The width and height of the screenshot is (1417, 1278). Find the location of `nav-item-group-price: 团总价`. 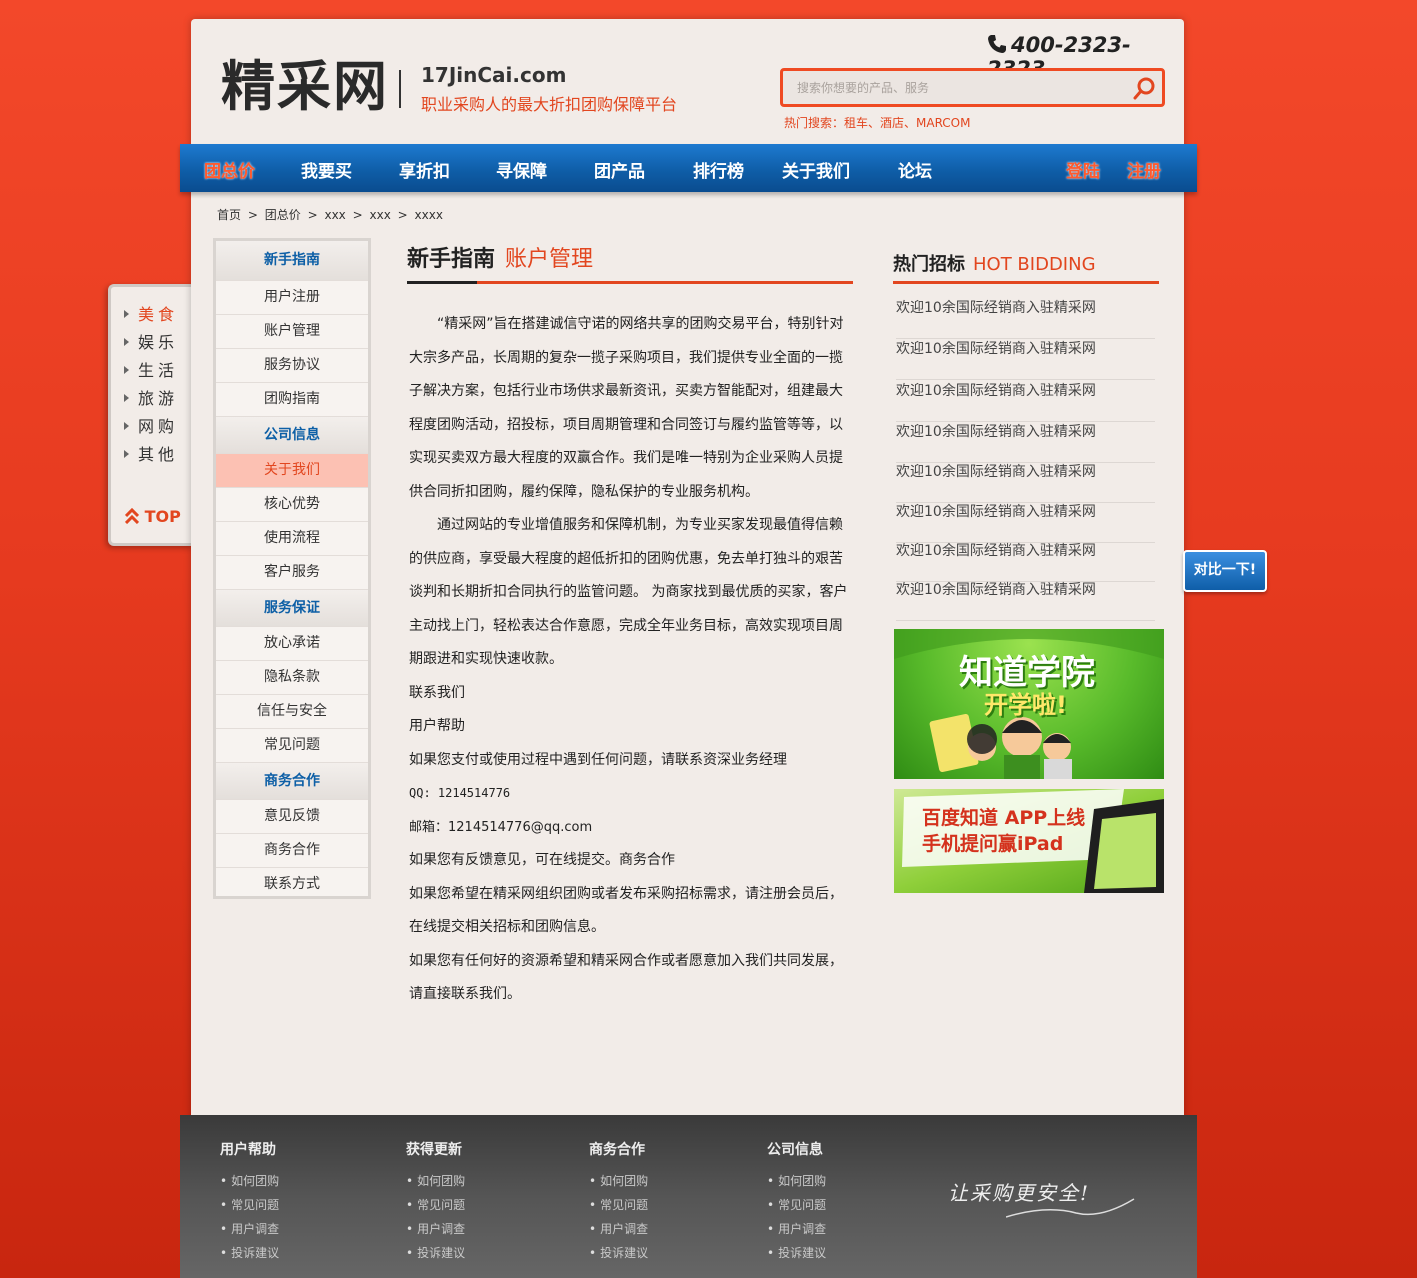

nav-item-group-price: 团总价 is located at coordinates (229, 169).